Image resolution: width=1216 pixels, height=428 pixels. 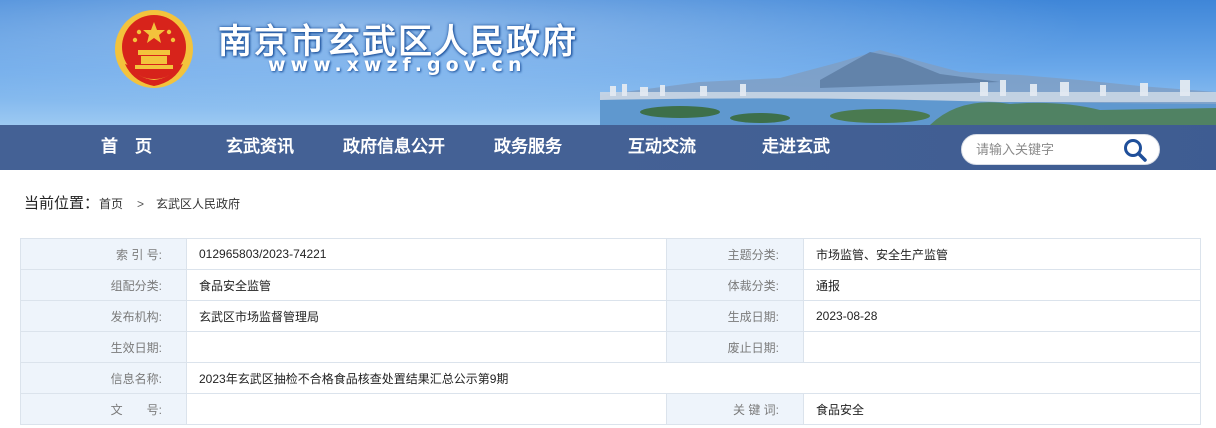 What do you see at coordinates (103, 316) in the screenshot?
I see `meta-label-publisher: 发布机构:` at bounding box center [103, 316].